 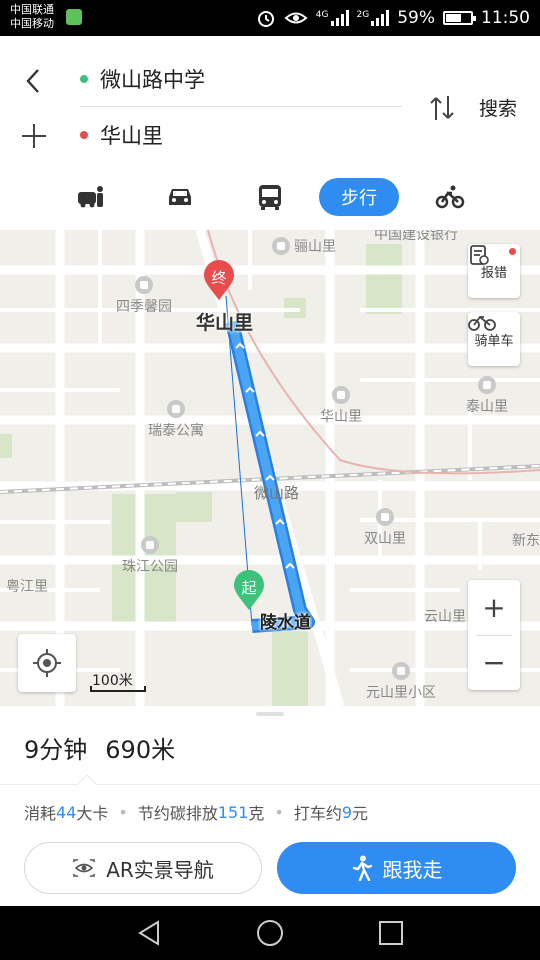 I want to click on add-waypoint-icon, so click(x=34, y=136).